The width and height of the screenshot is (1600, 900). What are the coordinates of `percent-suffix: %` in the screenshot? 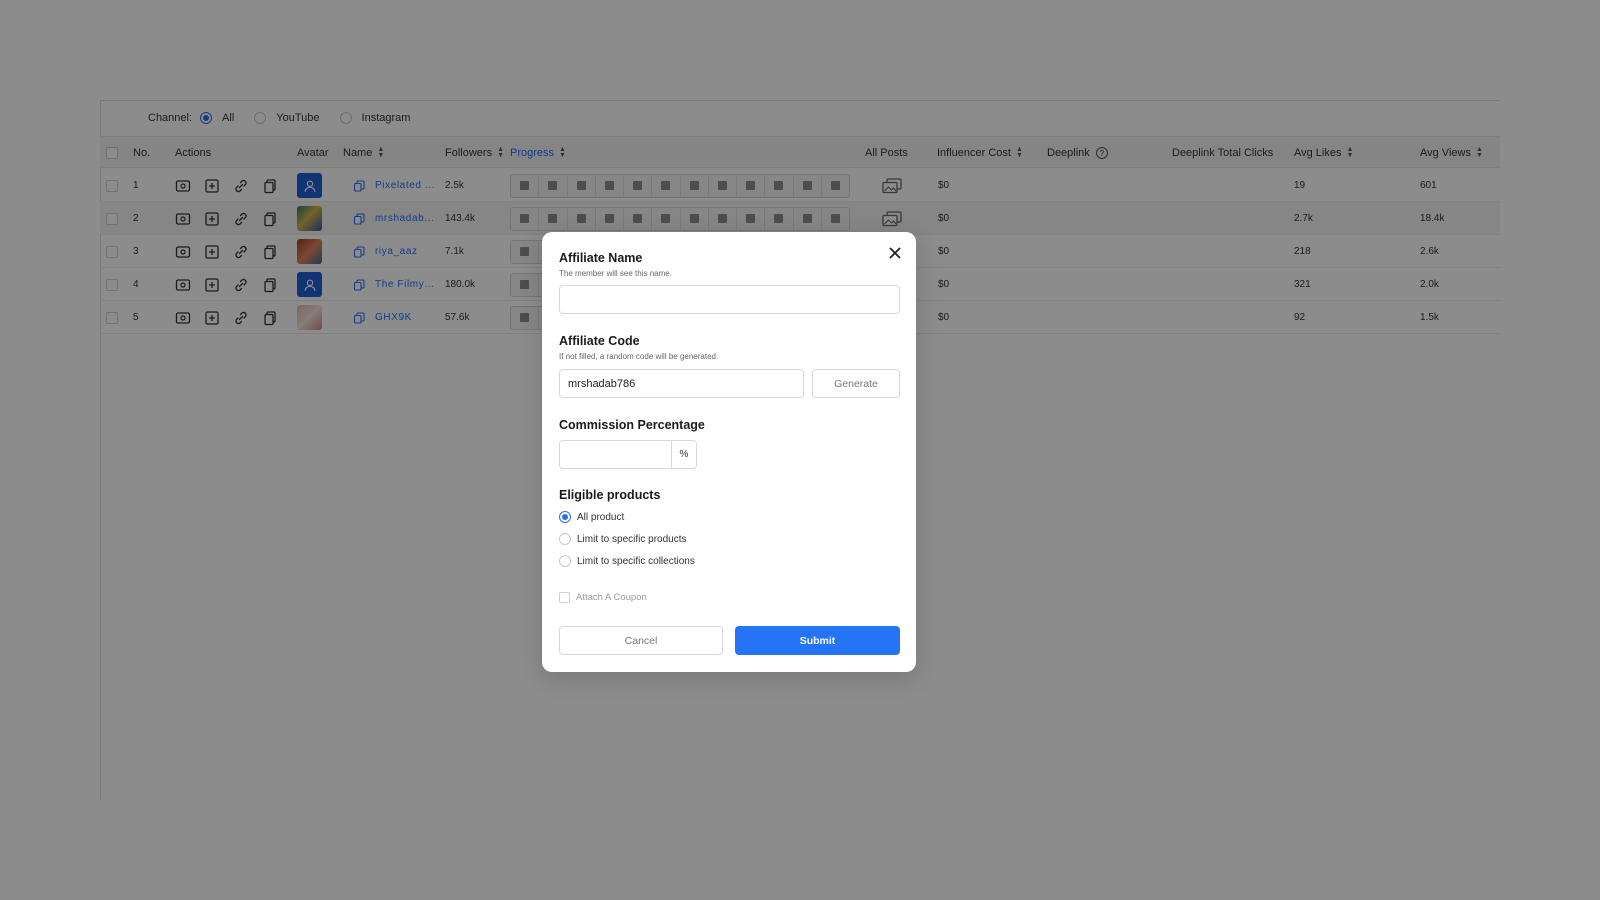 It's located at (684, 454).